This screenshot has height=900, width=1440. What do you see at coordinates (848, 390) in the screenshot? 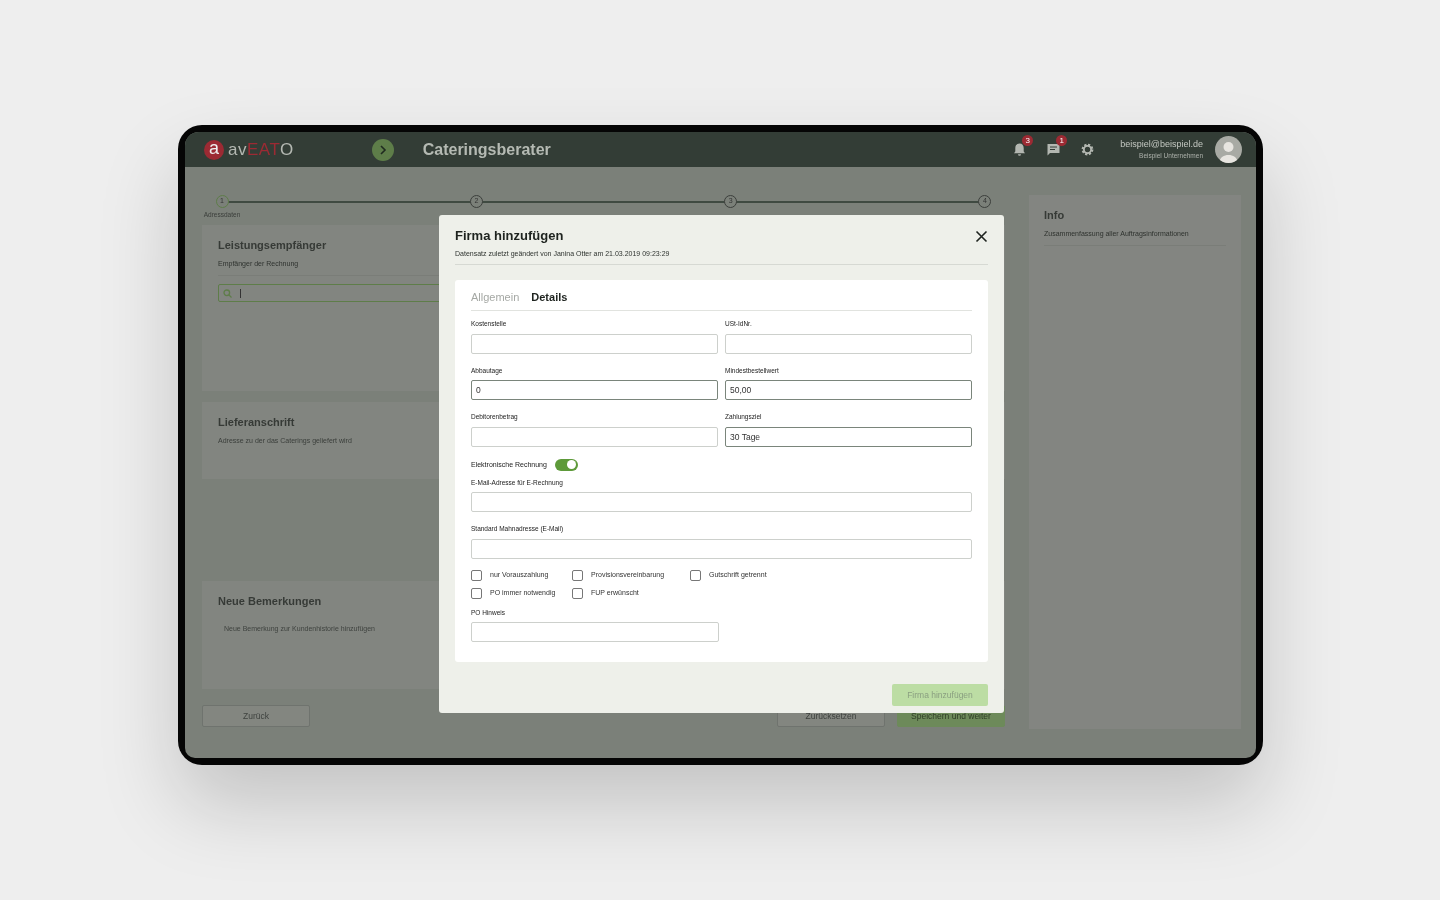
I see `input-field: 50,00` at bounding box center [848, 390].